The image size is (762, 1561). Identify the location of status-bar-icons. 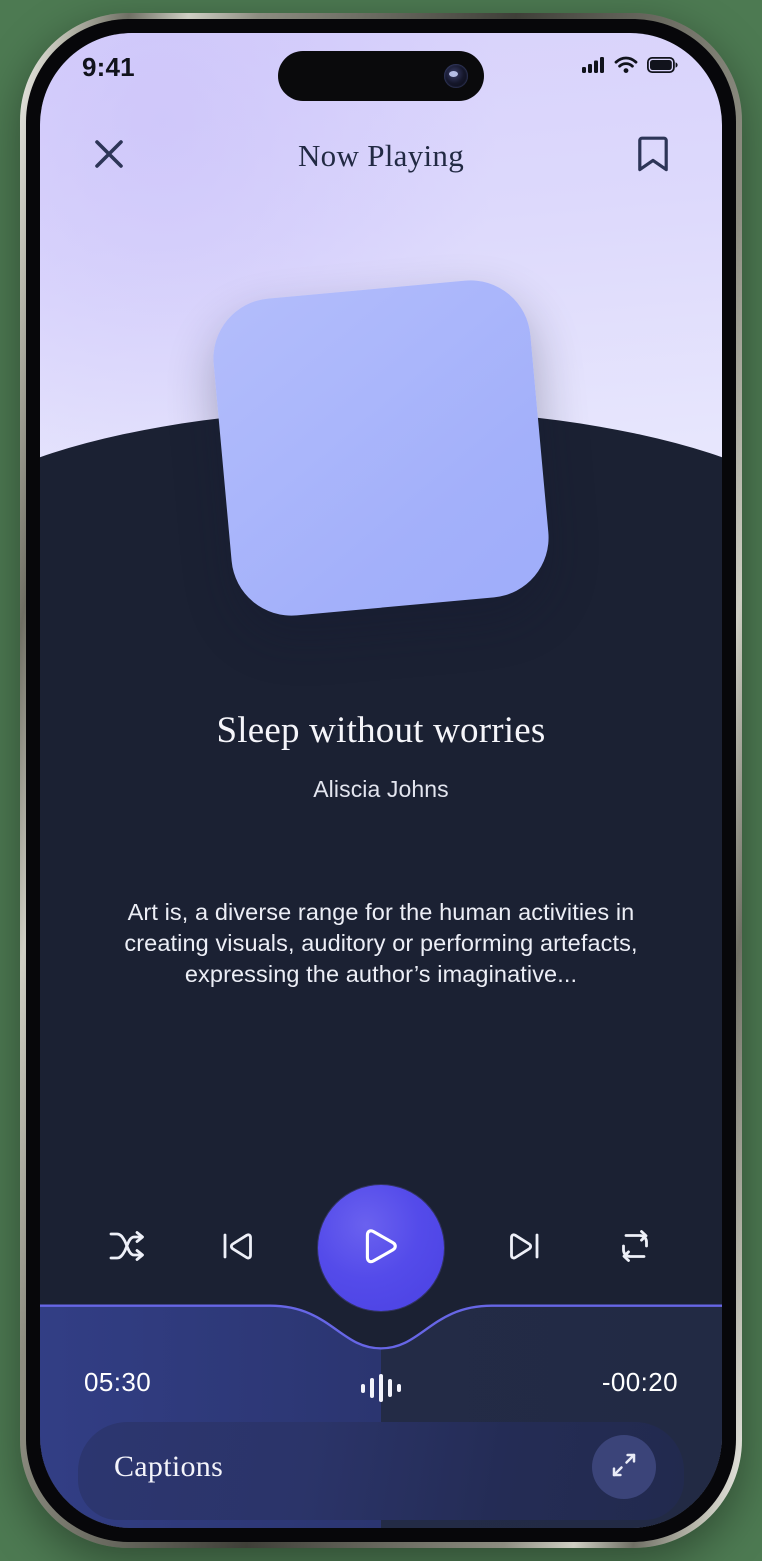
(630, 67).